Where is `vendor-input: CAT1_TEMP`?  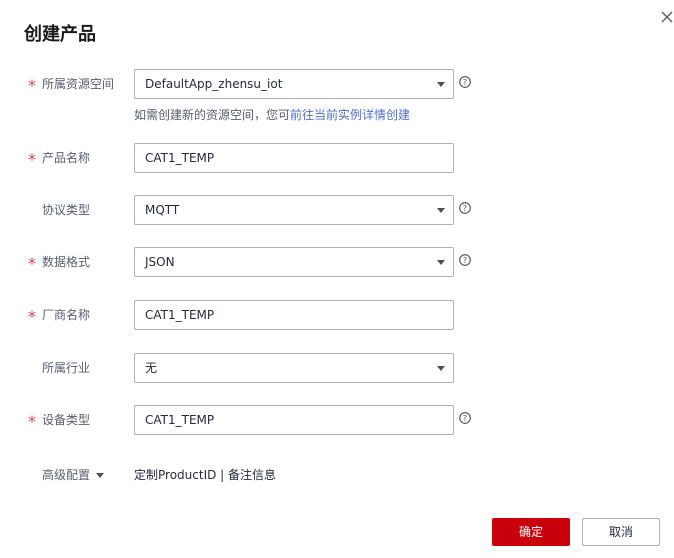
vendor-input: CAT1_TEMP is located at coordinates (294, 315).